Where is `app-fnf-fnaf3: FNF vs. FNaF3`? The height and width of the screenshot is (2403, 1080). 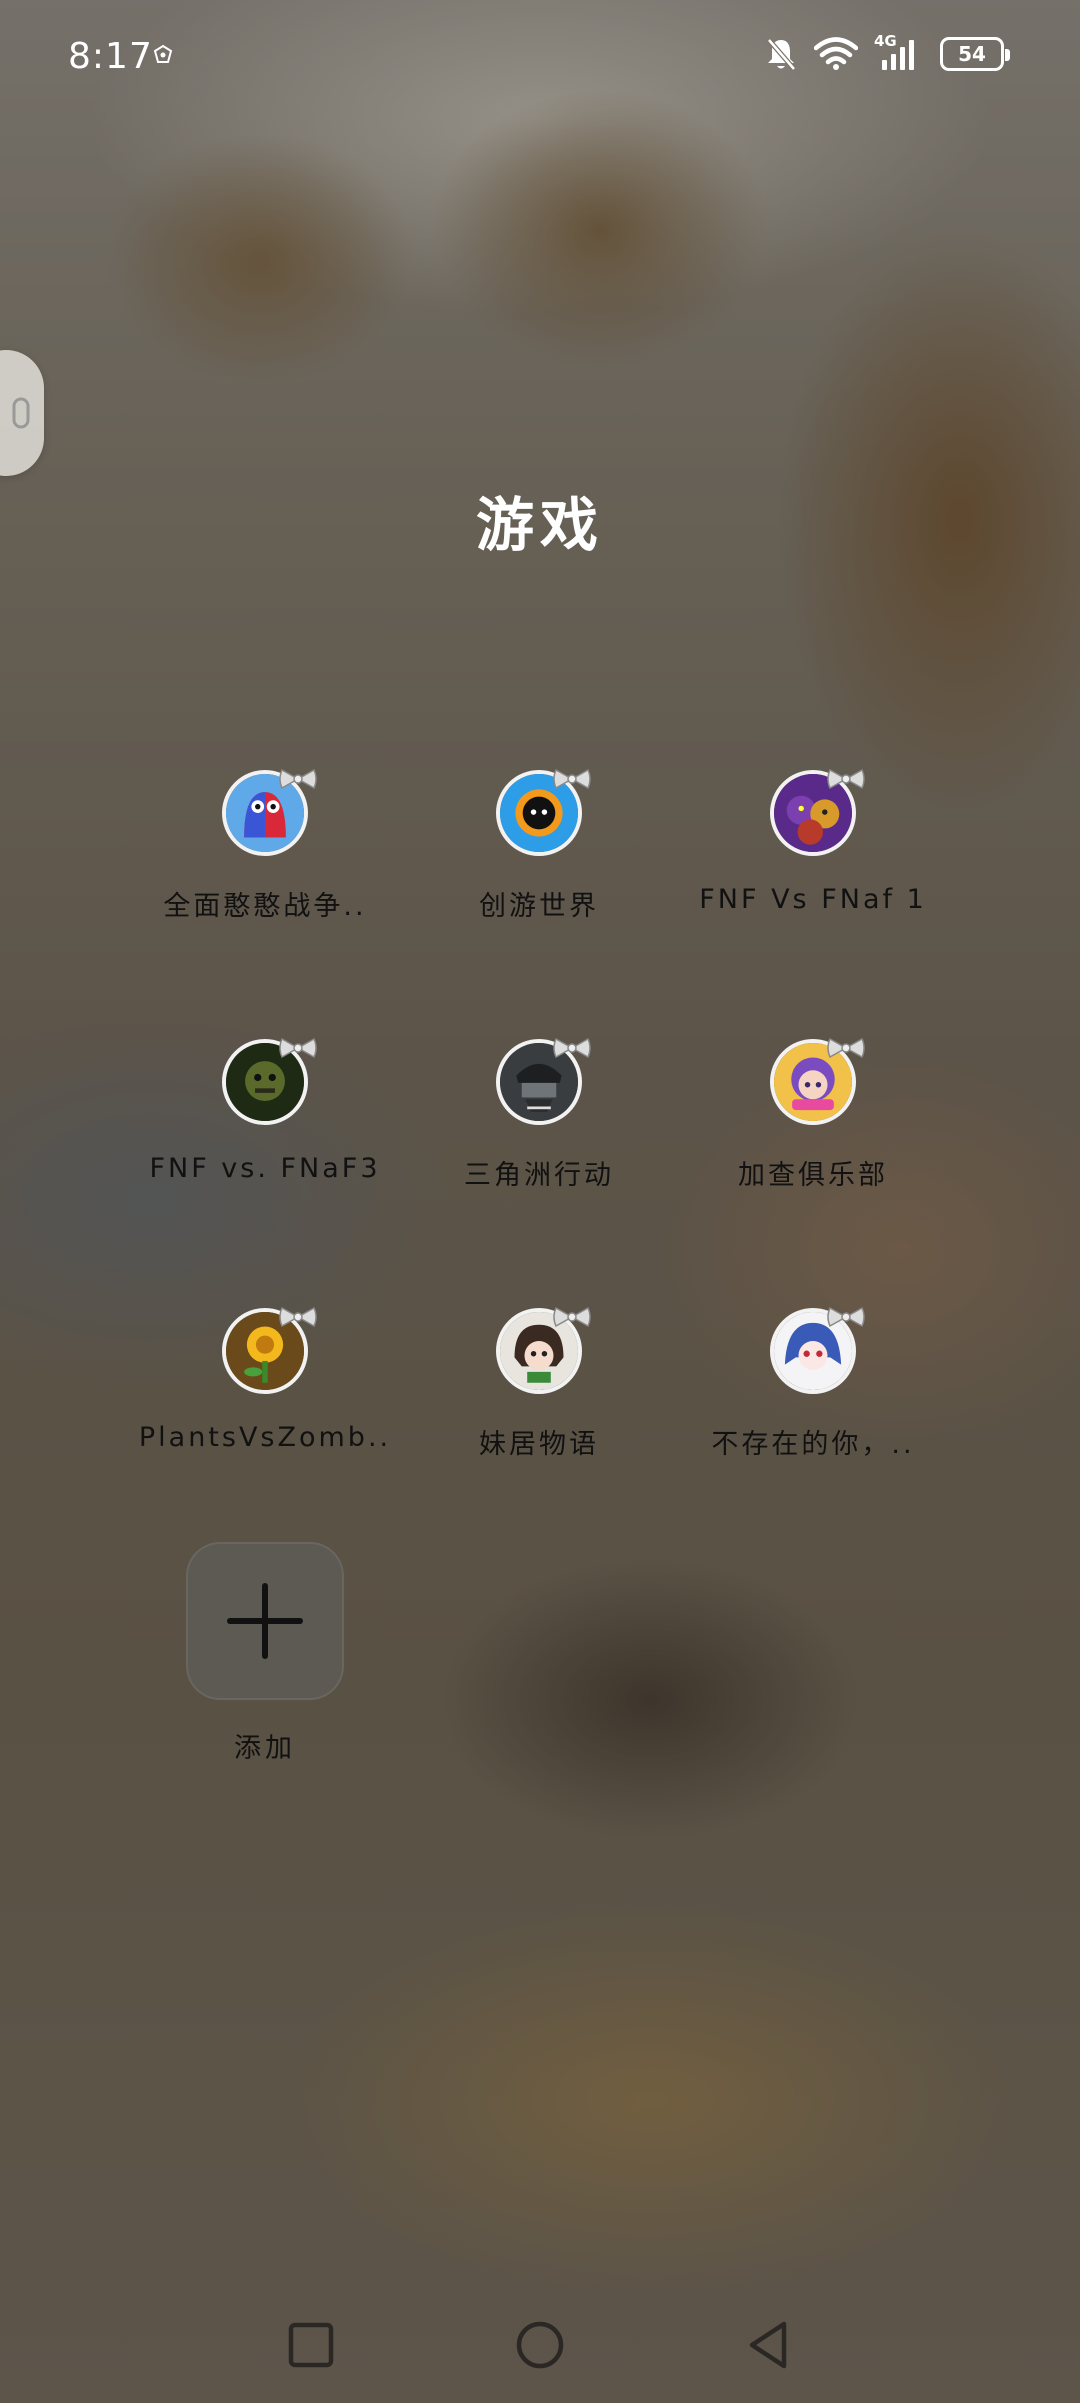
app-fnf-fnaf3: FNF vs. FNaF3 is located at coordinates (265, 1138).